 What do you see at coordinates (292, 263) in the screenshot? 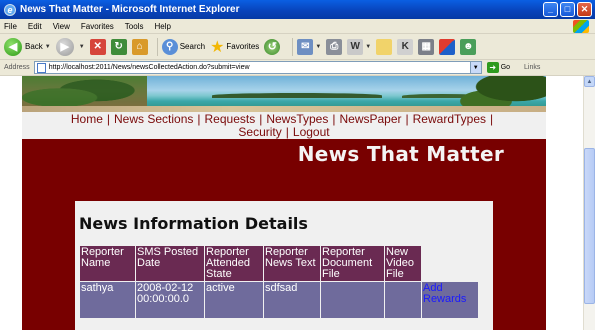
I see `column-header: Reporter News Text` at bounding box center [292, 263].